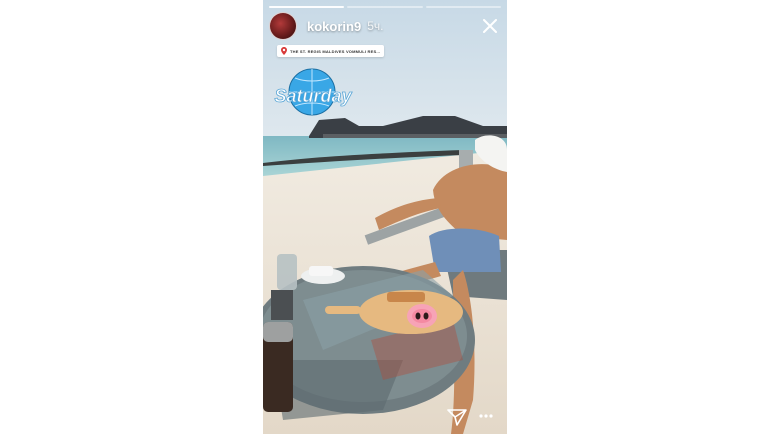 This screenshot has width=770, height=434. What do you see at coordinates (422, 316) in the screenshot?
I see `pig-nose-sticker` at bounding box center [422, 316].